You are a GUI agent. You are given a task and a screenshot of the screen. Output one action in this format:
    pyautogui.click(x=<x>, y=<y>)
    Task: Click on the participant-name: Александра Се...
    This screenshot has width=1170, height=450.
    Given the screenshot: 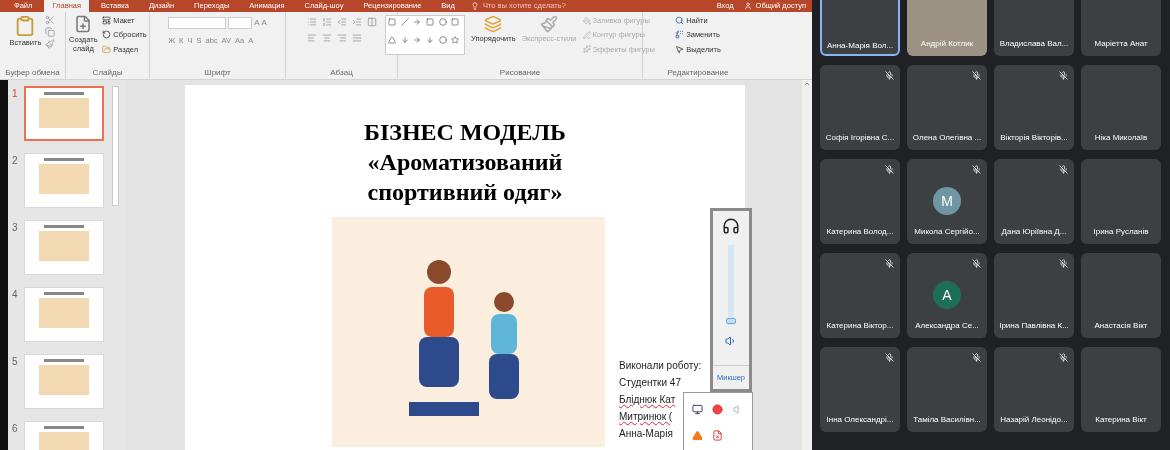 What is the action you would take?
    pyautogui.click(x=947, y=326)
    